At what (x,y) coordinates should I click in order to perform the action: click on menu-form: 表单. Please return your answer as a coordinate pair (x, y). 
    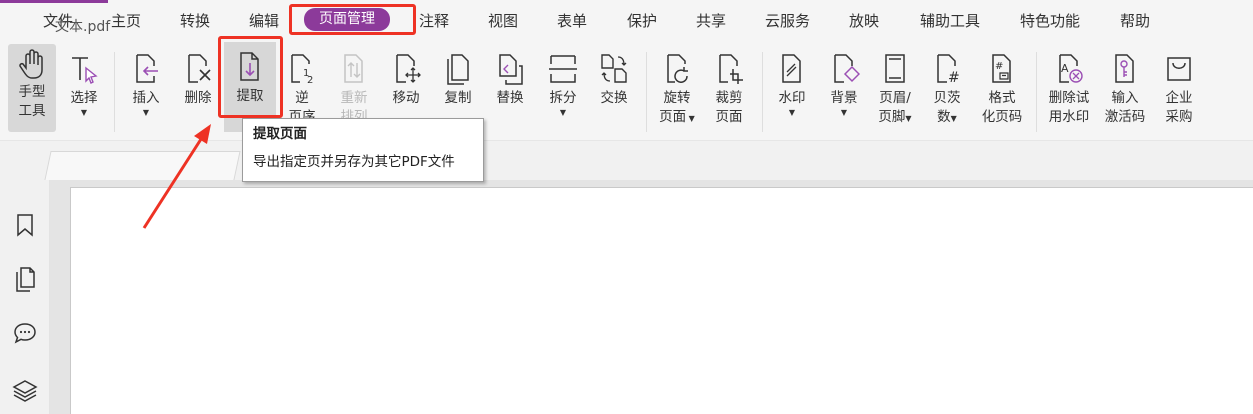
    Looking at the image, I should click on (572, 21).